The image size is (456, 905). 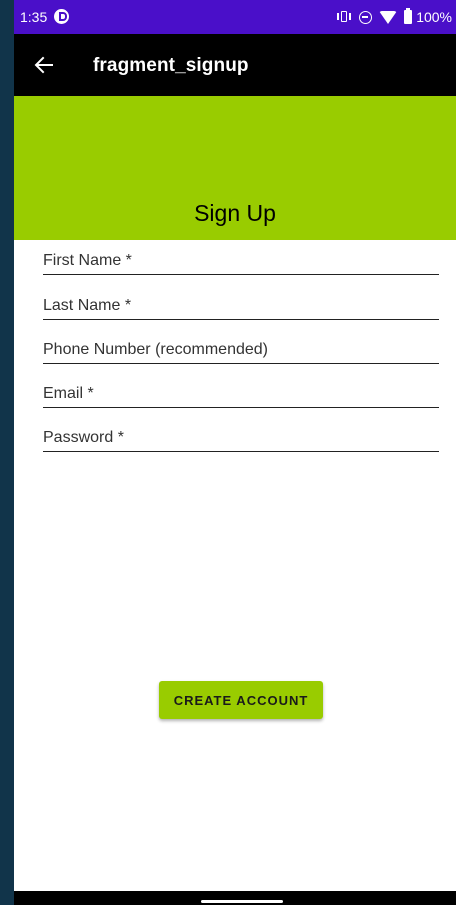 I want to click on vibrate-icon, so click(x=344, y=17).